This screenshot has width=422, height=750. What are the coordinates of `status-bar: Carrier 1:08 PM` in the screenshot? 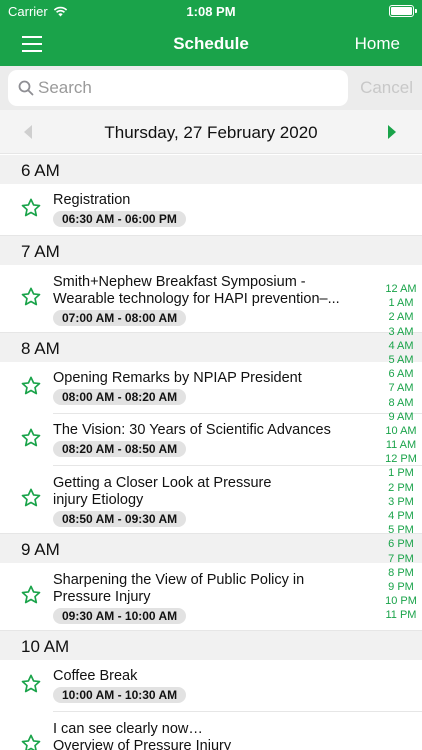 It's located at (211, 11).